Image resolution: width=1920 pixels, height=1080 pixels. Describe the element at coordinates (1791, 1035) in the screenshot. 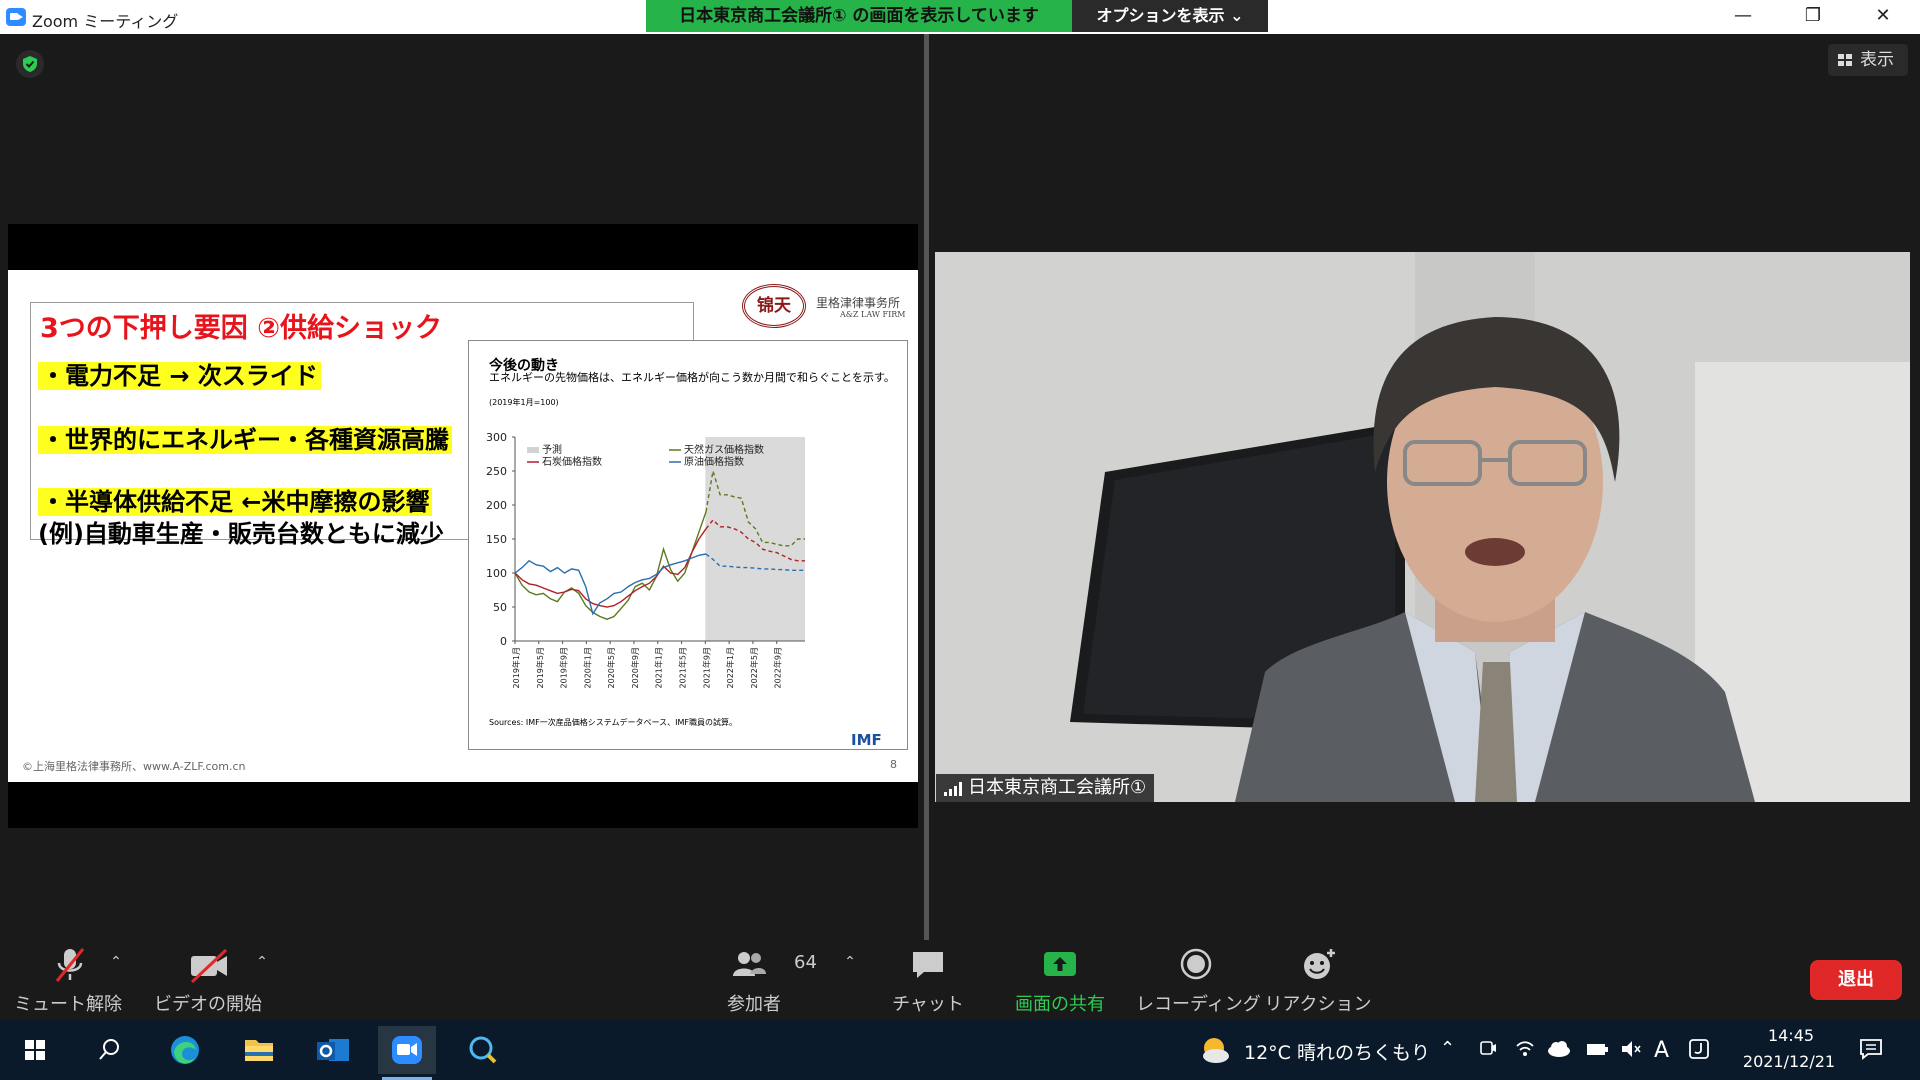

I see `clock-time: 14:45` at that location.